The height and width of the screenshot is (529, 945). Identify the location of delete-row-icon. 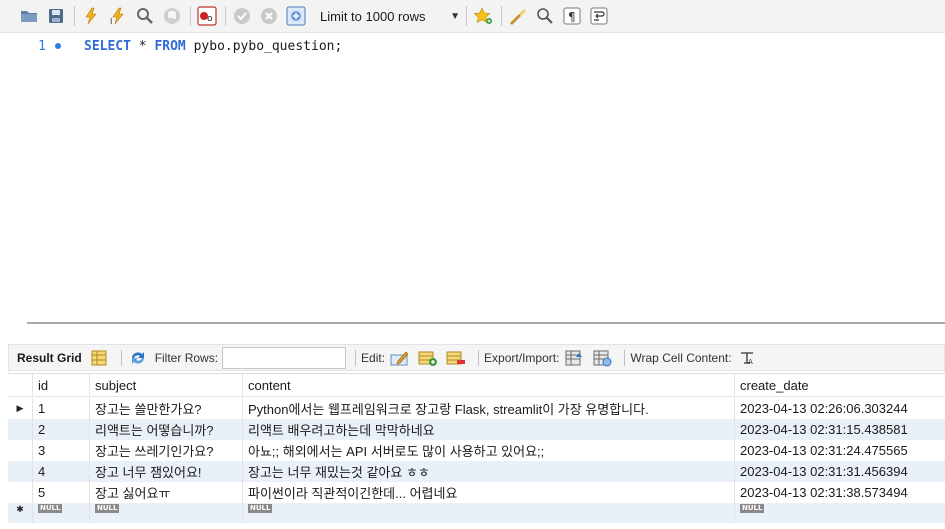
(456, 358).